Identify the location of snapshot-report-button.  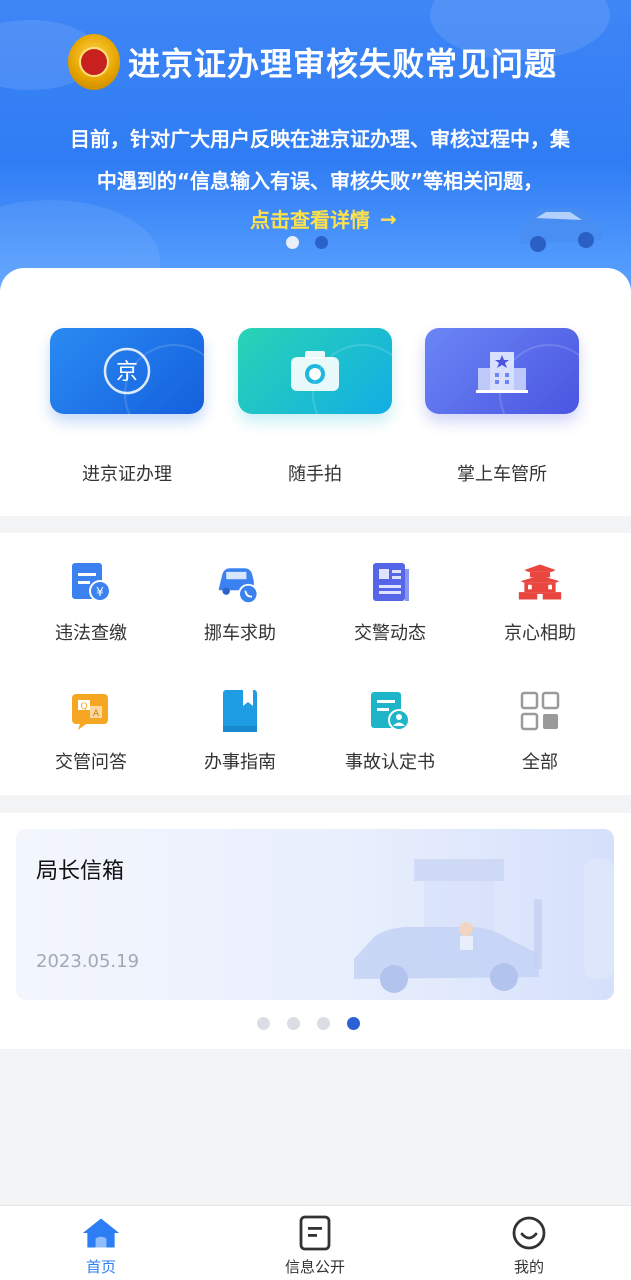
(315, 371).